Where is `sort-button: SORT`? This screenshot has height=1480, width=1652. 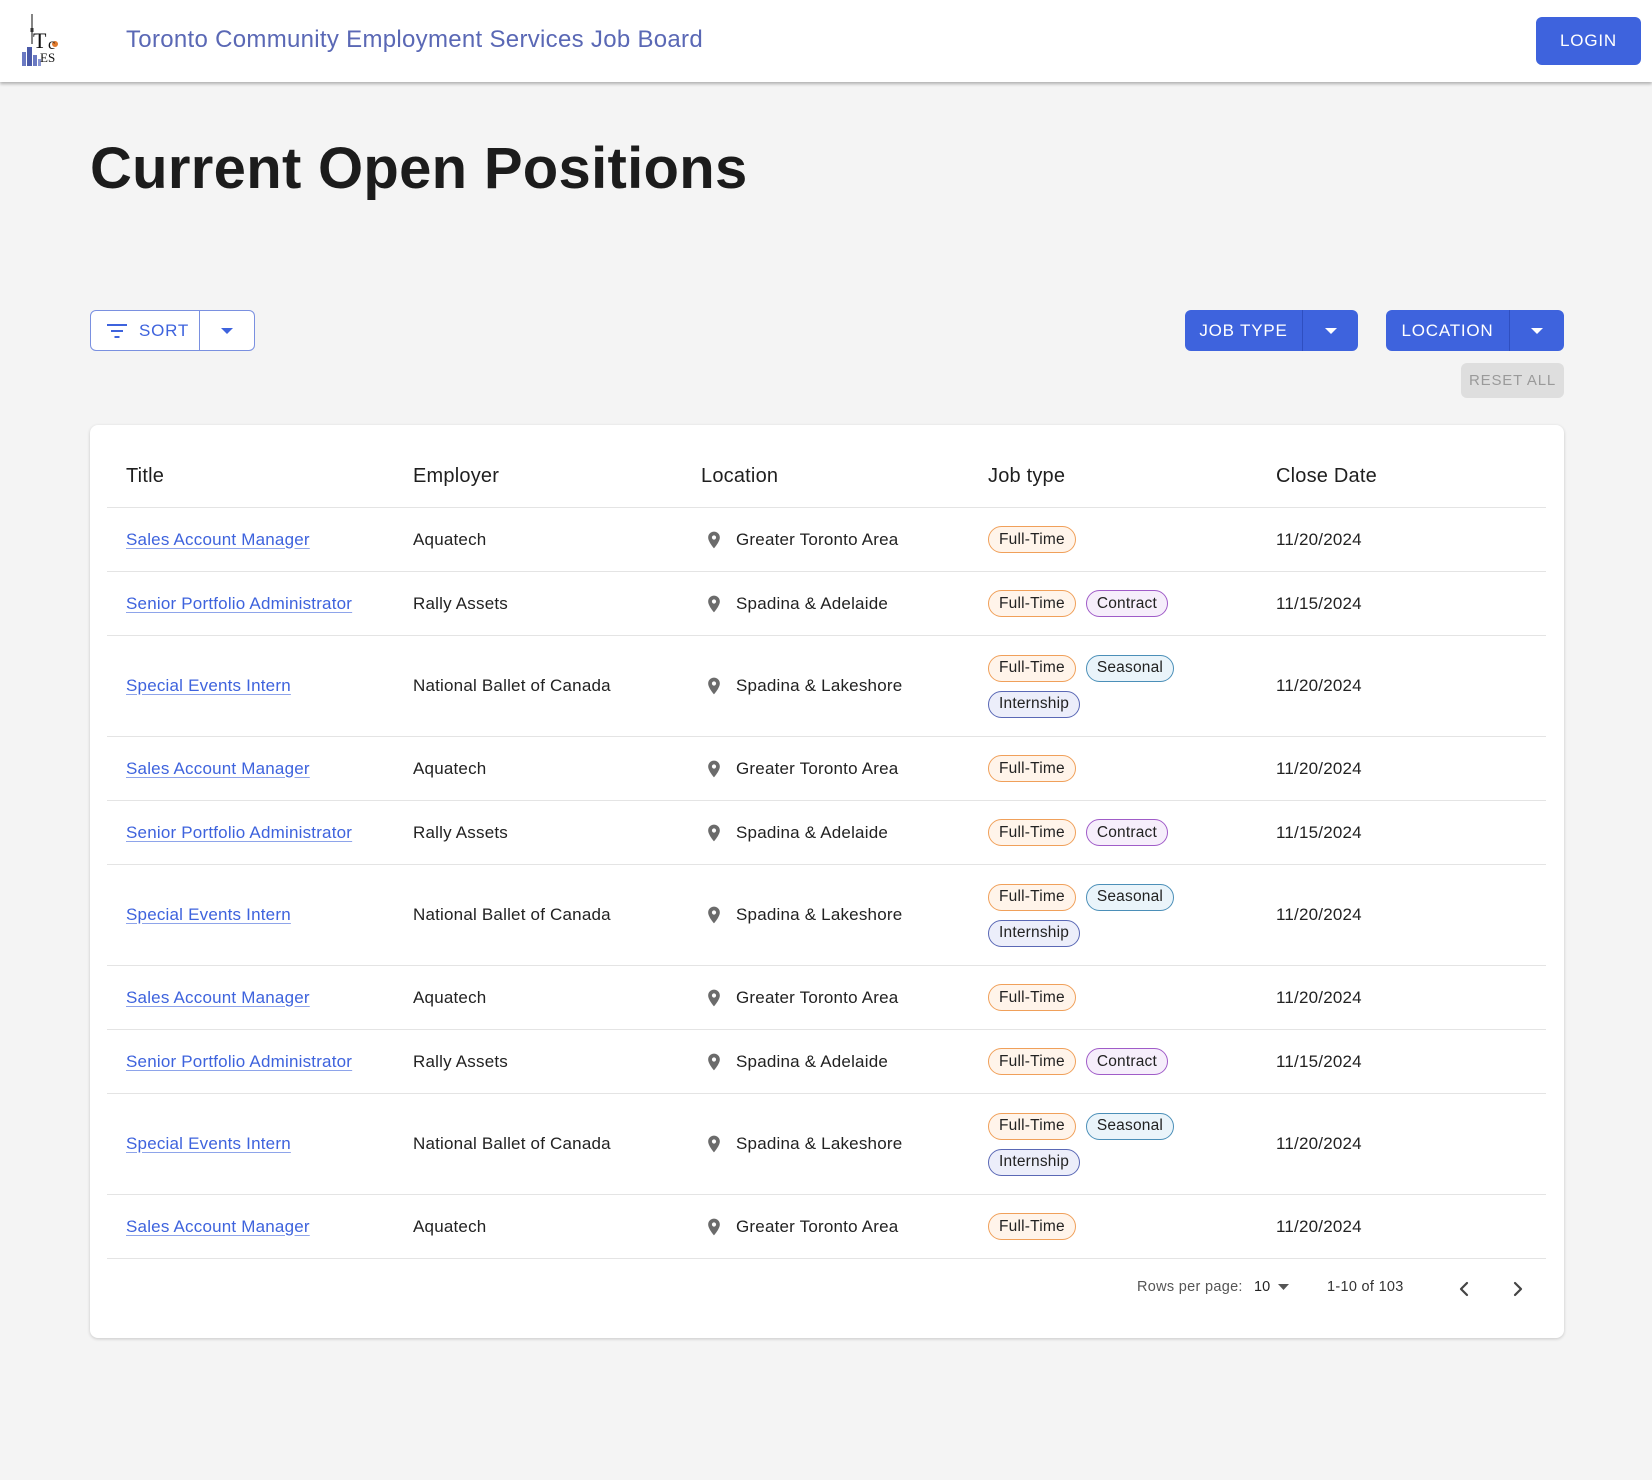
sort-button: SORT is located at coordinates (145, 330).